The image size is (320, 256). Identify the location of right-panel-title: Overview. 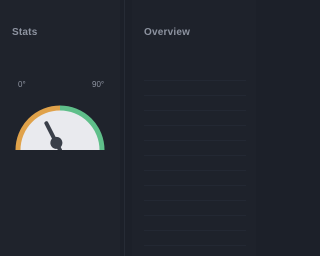
(167, 32).